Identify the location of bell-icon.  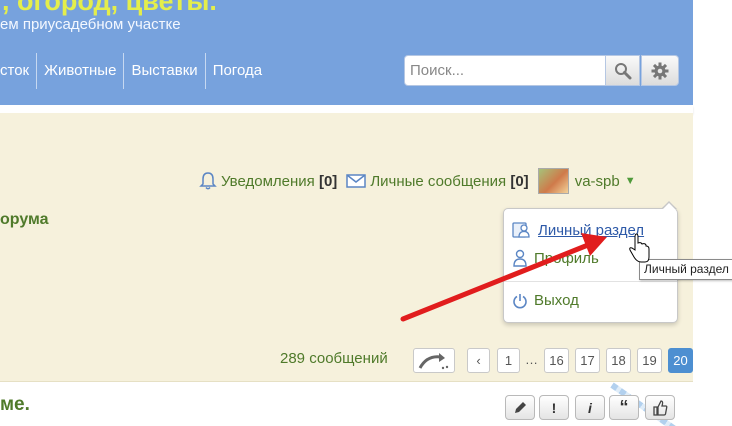
(208, 181).